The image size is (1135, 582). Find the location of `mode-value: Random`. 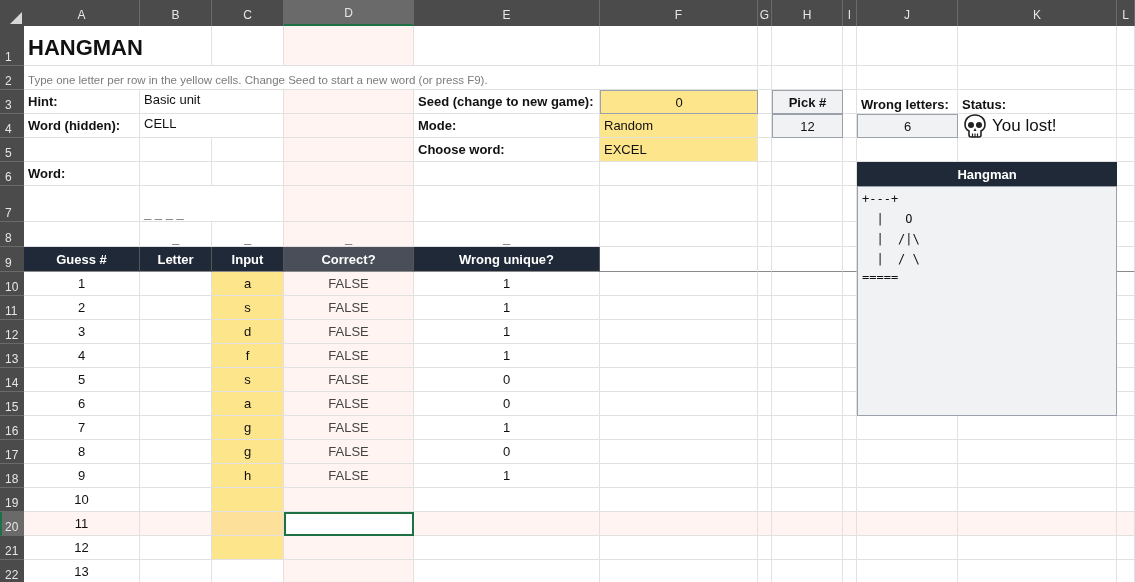

mode-value: Random is located at coordinates (679, 126).